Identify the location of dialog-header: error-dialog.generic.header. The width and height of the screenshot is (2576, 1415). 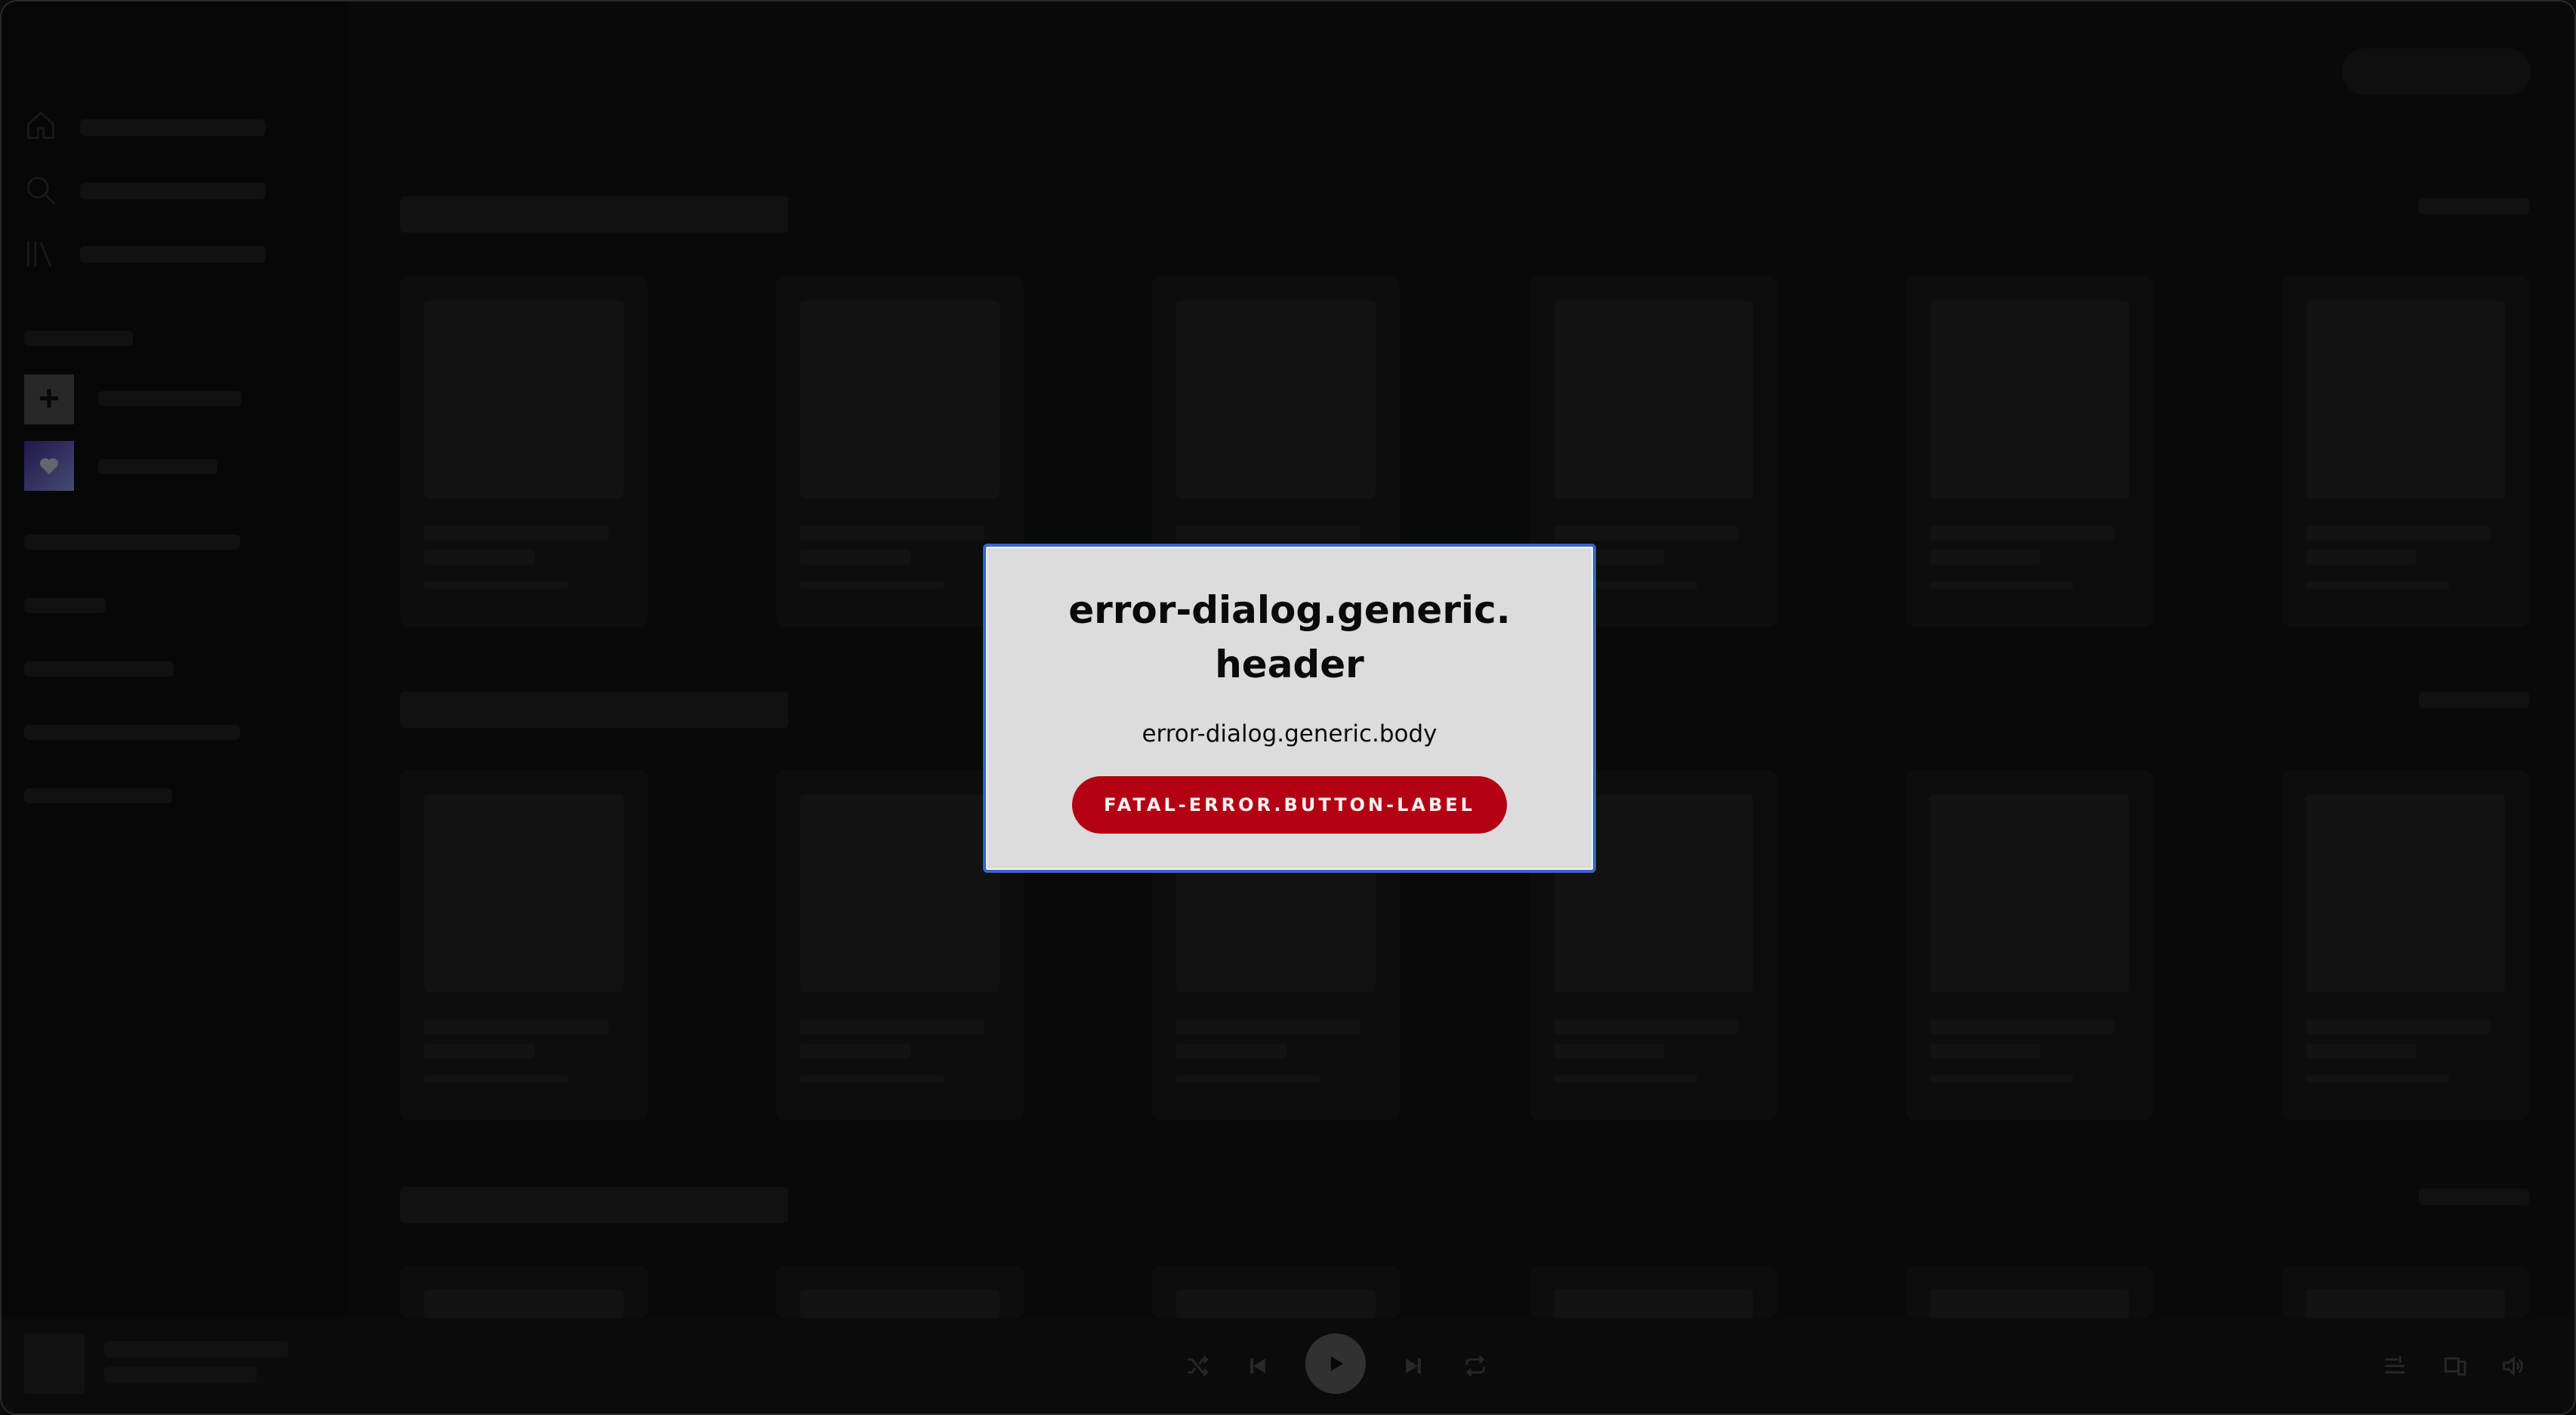
(1289, 637).